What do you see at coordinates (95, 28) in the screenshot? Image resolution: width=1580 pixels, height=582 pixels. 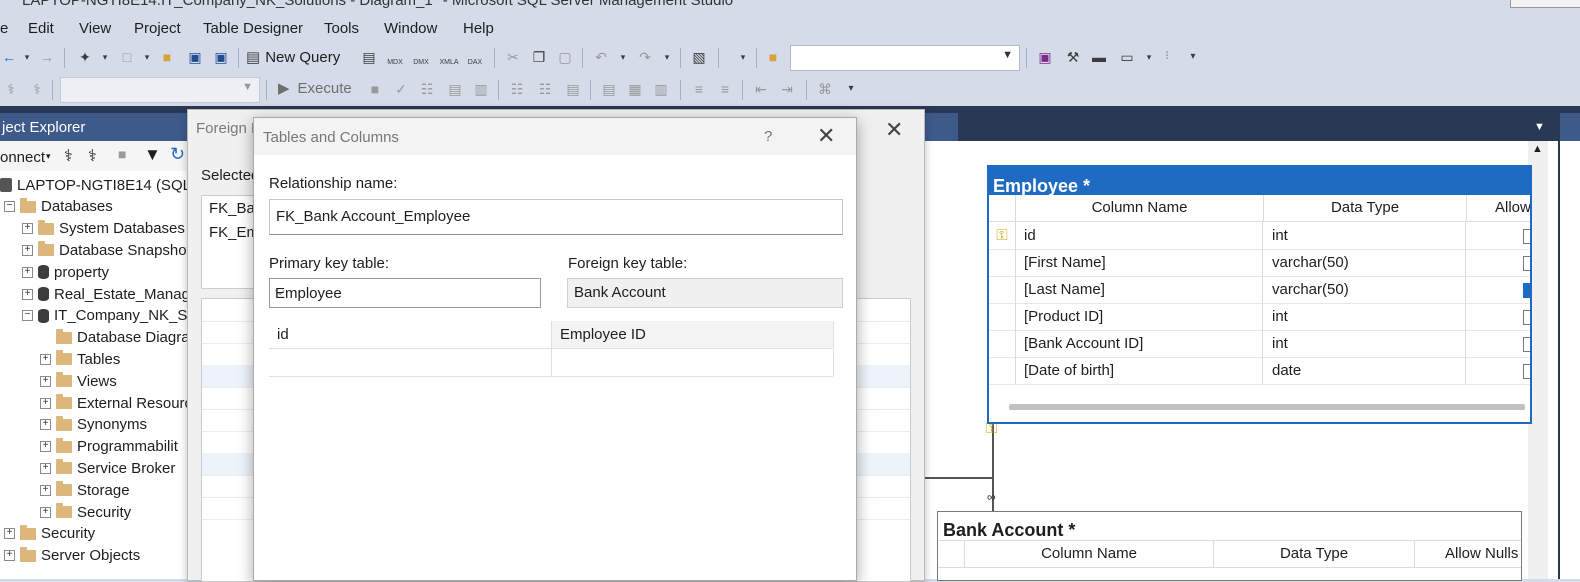 I see `menu-view: View` at bounding box center [95, 28].